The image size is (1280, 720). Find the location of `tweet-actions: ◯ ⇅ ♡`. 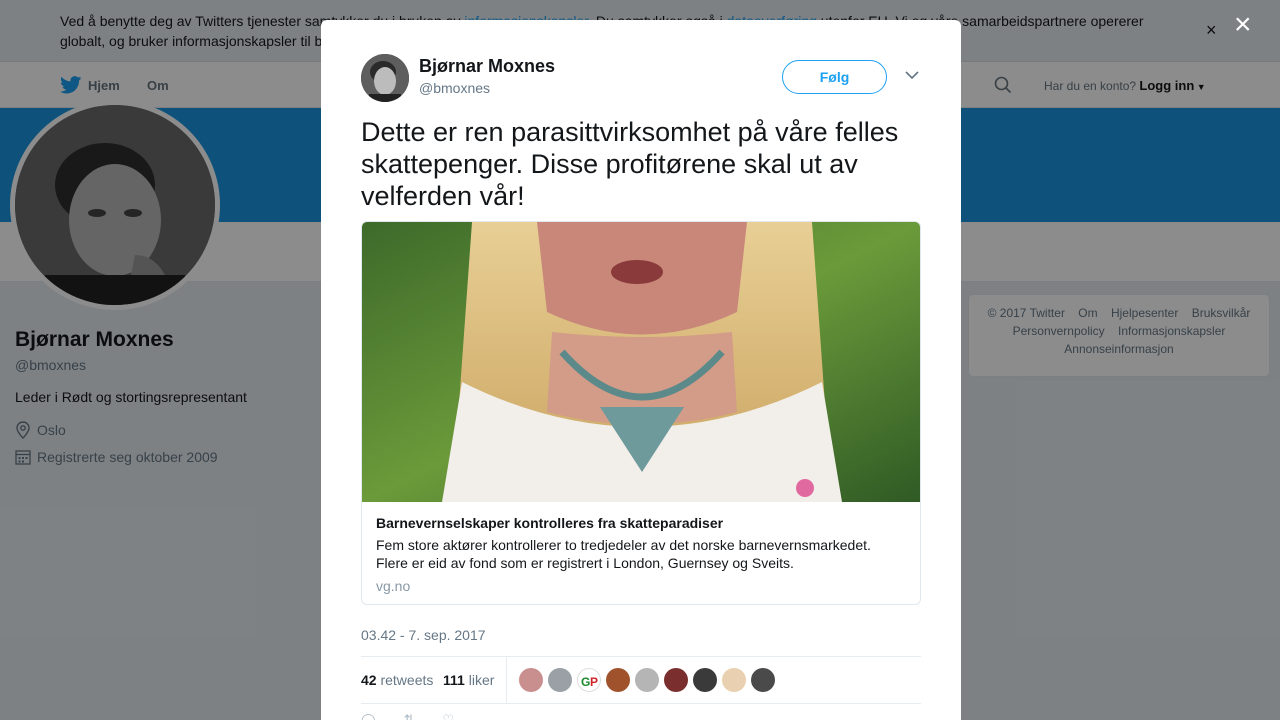

tweet-actions: ◯ ⇅ ♡ is located at coordinates (407, 716).